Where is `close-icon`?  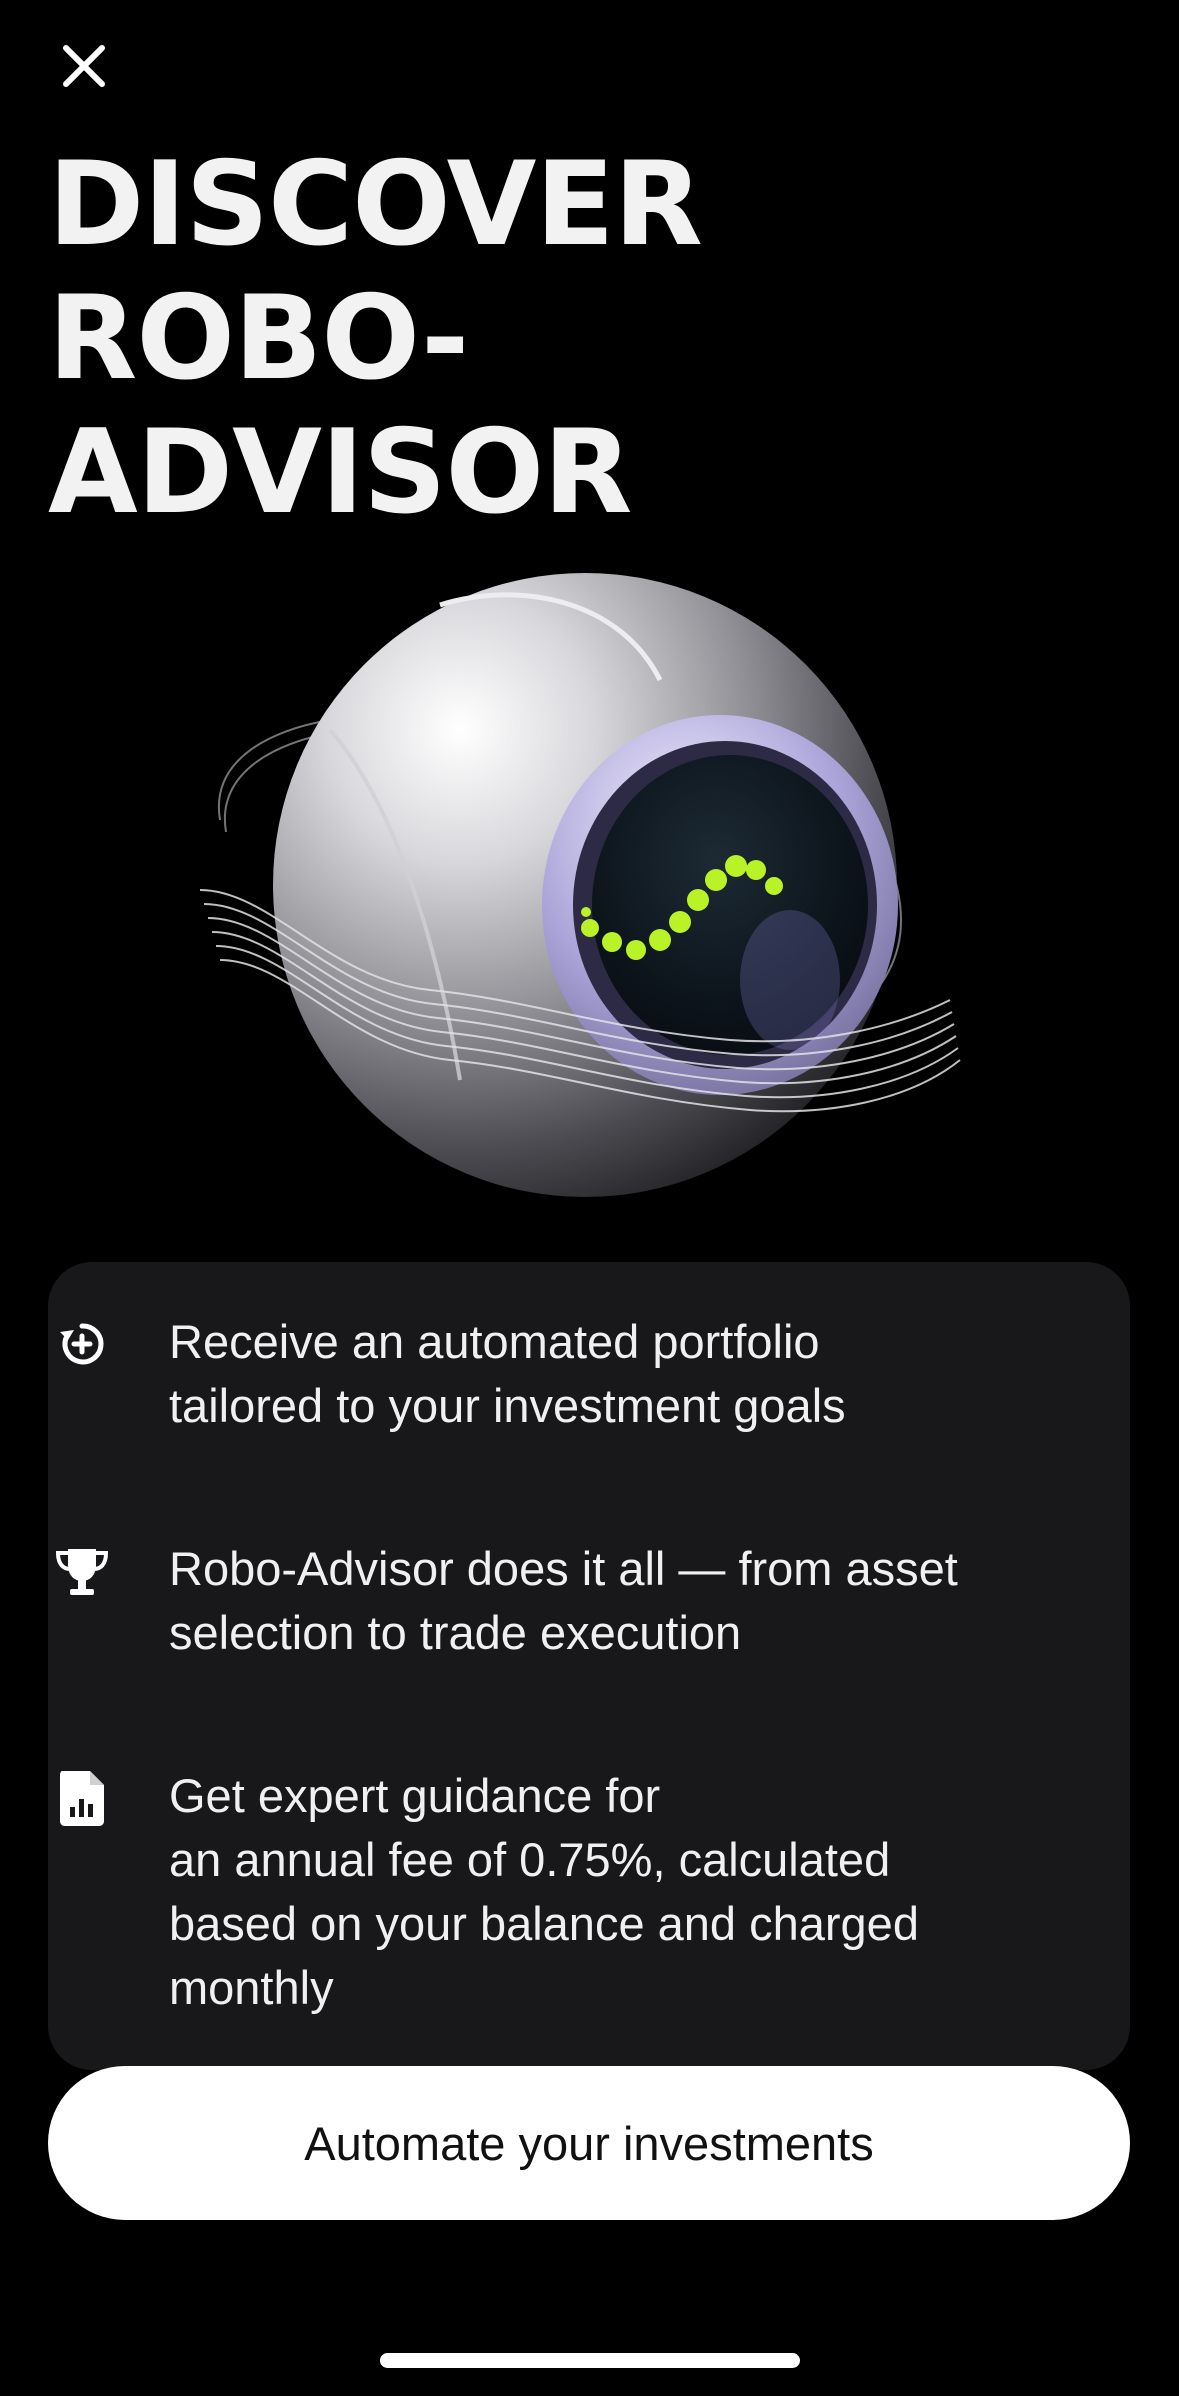
close-icon is located at coordinates (84, 66).